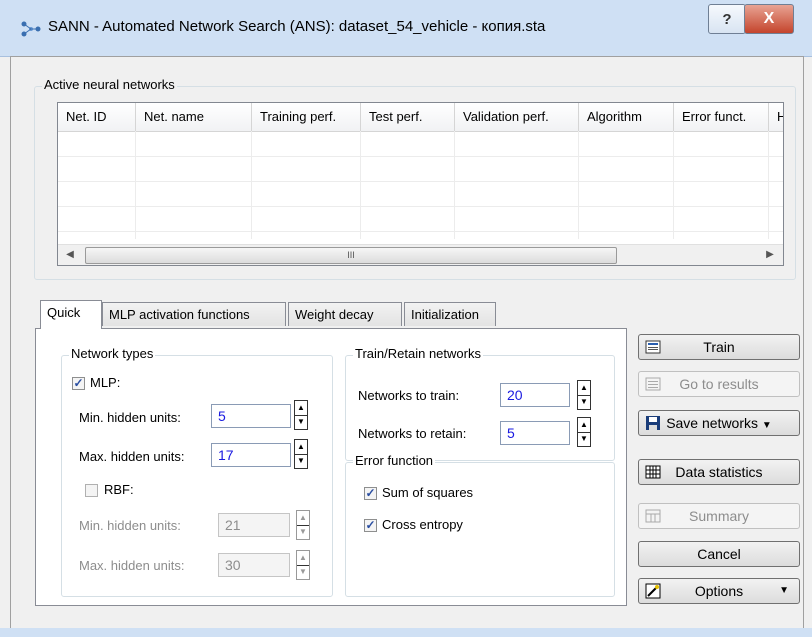 This screenshot has height=637, width=812. Describe the element at coordinates (91, 490) in the screenshot. I see `rbf-checkbox` at that location.